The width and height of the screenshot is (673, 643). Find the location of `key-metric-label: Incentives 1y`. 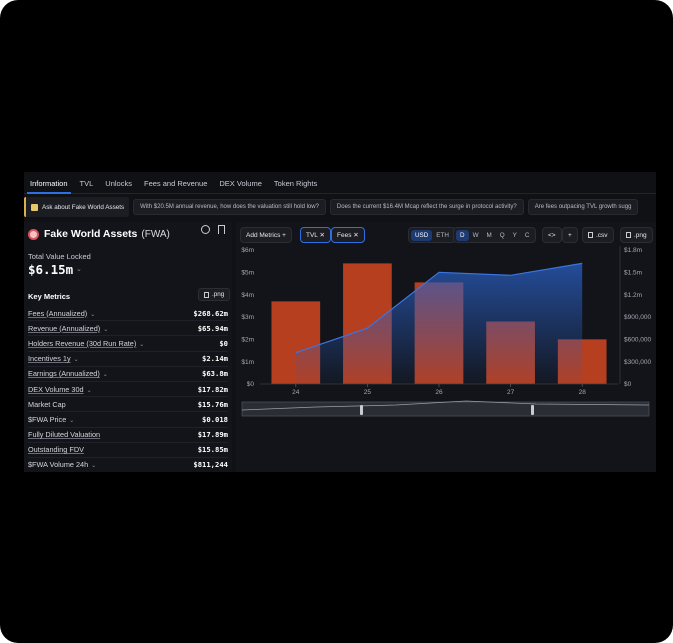

key-metric-label: Incentives 1y is located at coordinates (49, 358).